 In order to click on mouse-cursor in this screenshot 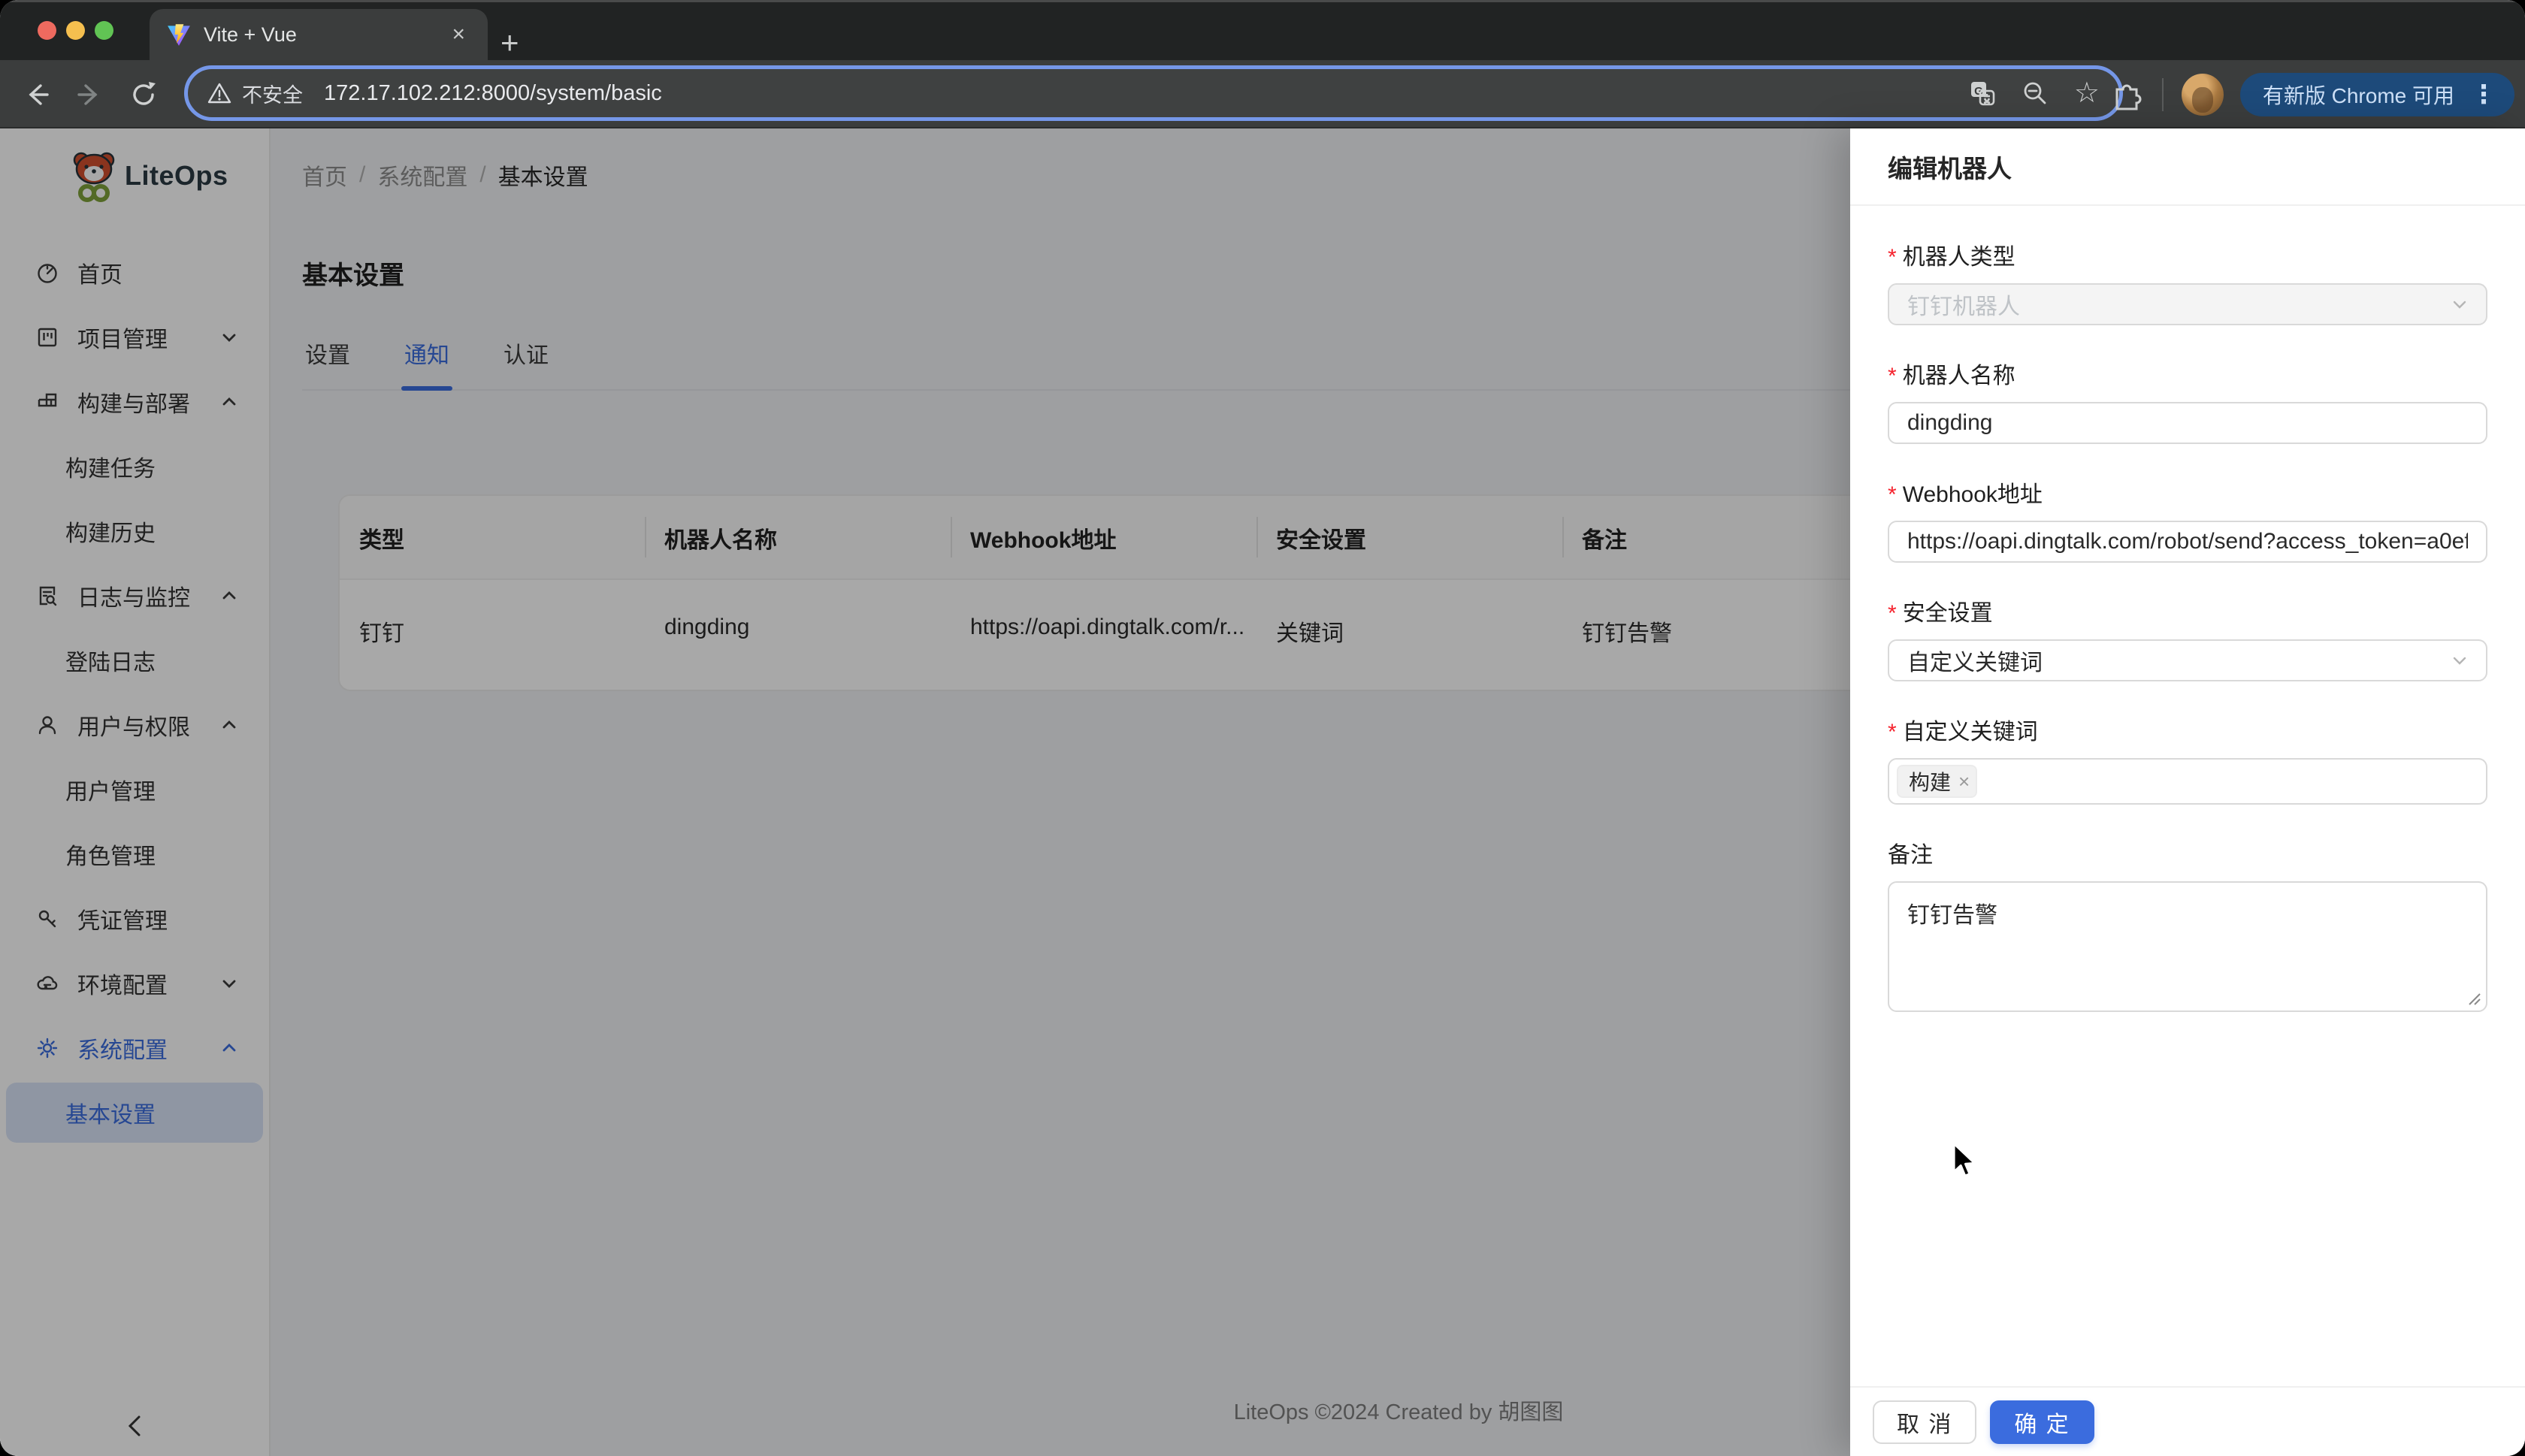, I will do `click(1968, 1161)`.